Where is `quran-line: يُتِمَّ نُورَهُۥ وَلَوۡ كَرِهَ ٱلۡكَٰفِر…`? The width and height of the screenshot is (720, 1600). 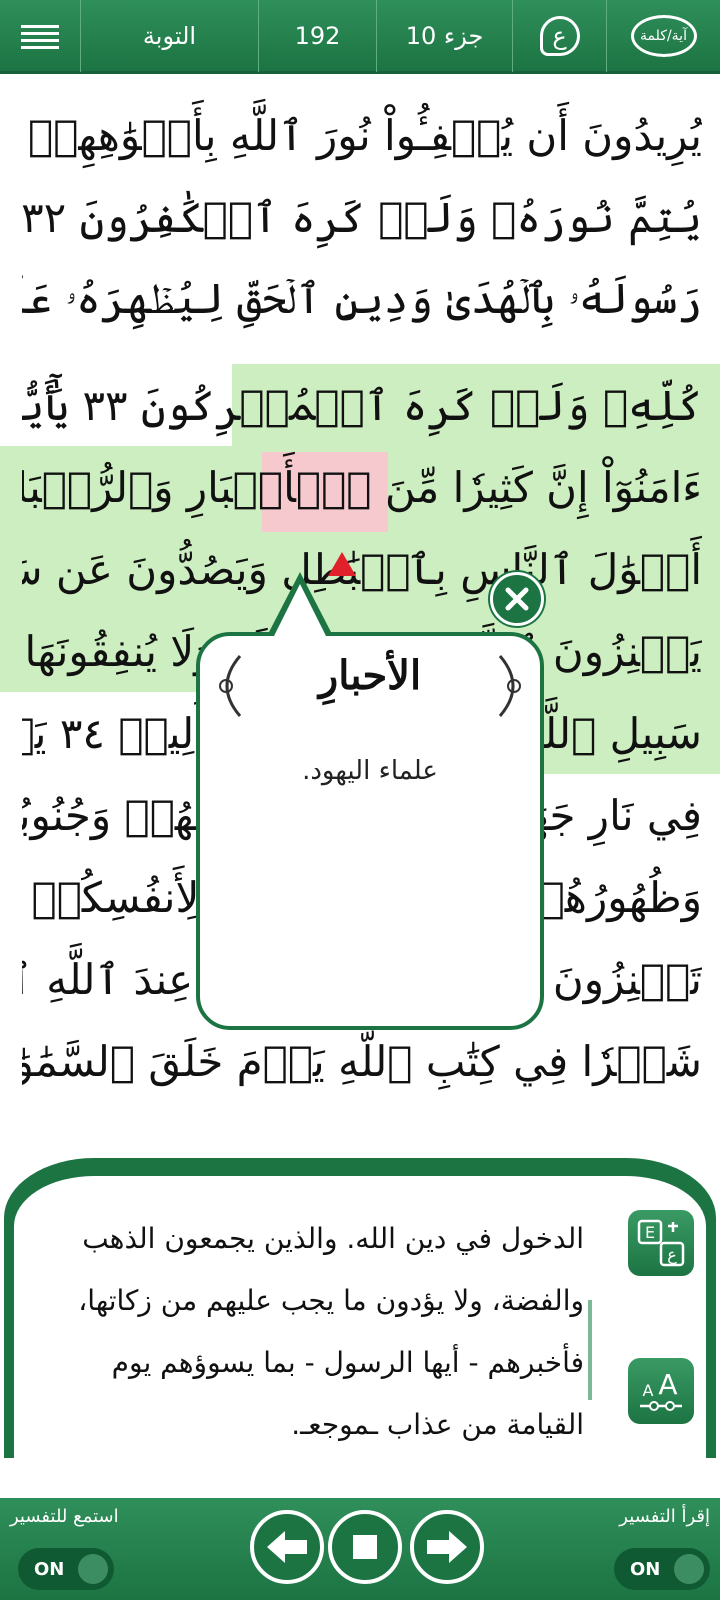
quran-line: يُتِمَّ نُورَهُۥ وَلَوۡ كَرِهَ ٱلۡكَٰفِر… is located at coordinates (362, 217).